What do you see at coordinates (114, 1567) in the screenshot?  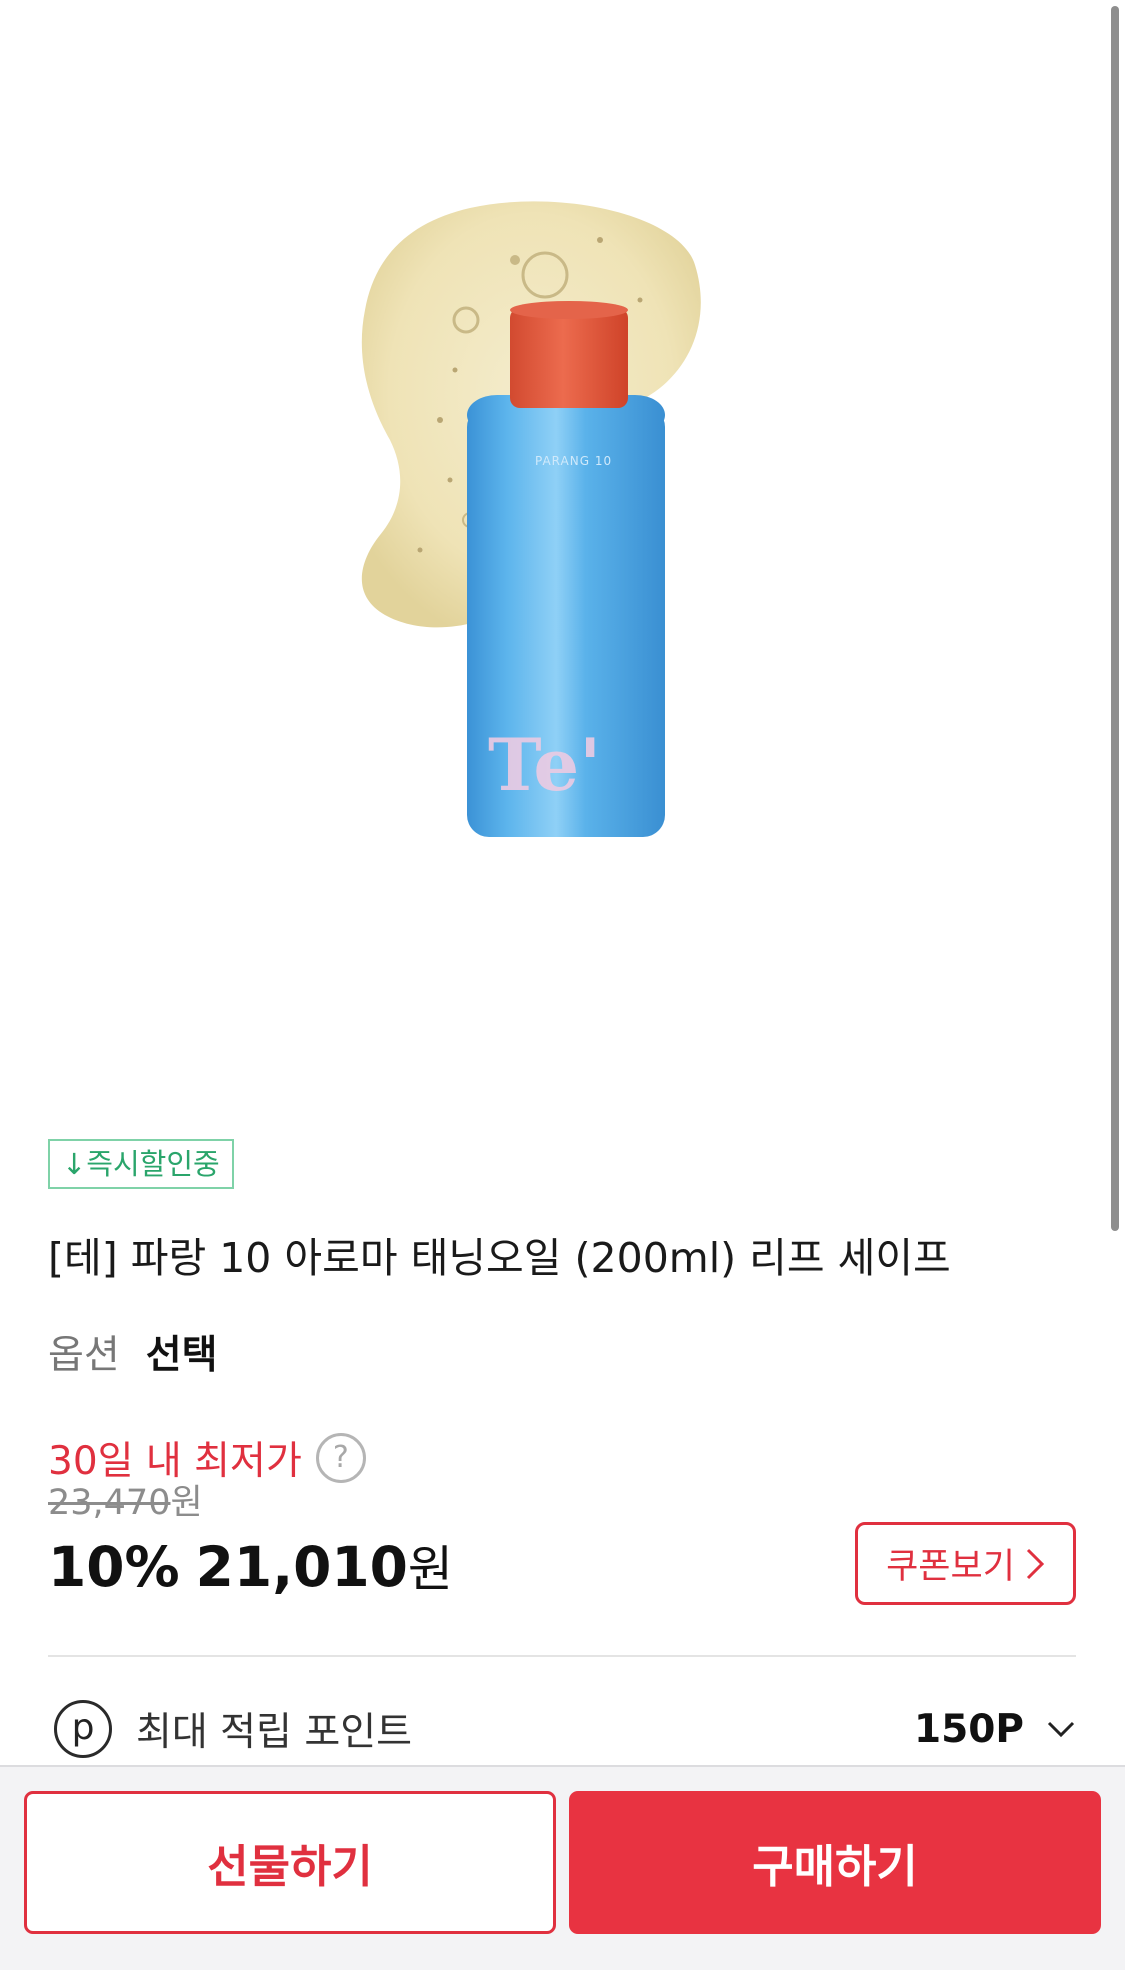 I see `discount-rate: 10%` at bounding box center [114, 1567].